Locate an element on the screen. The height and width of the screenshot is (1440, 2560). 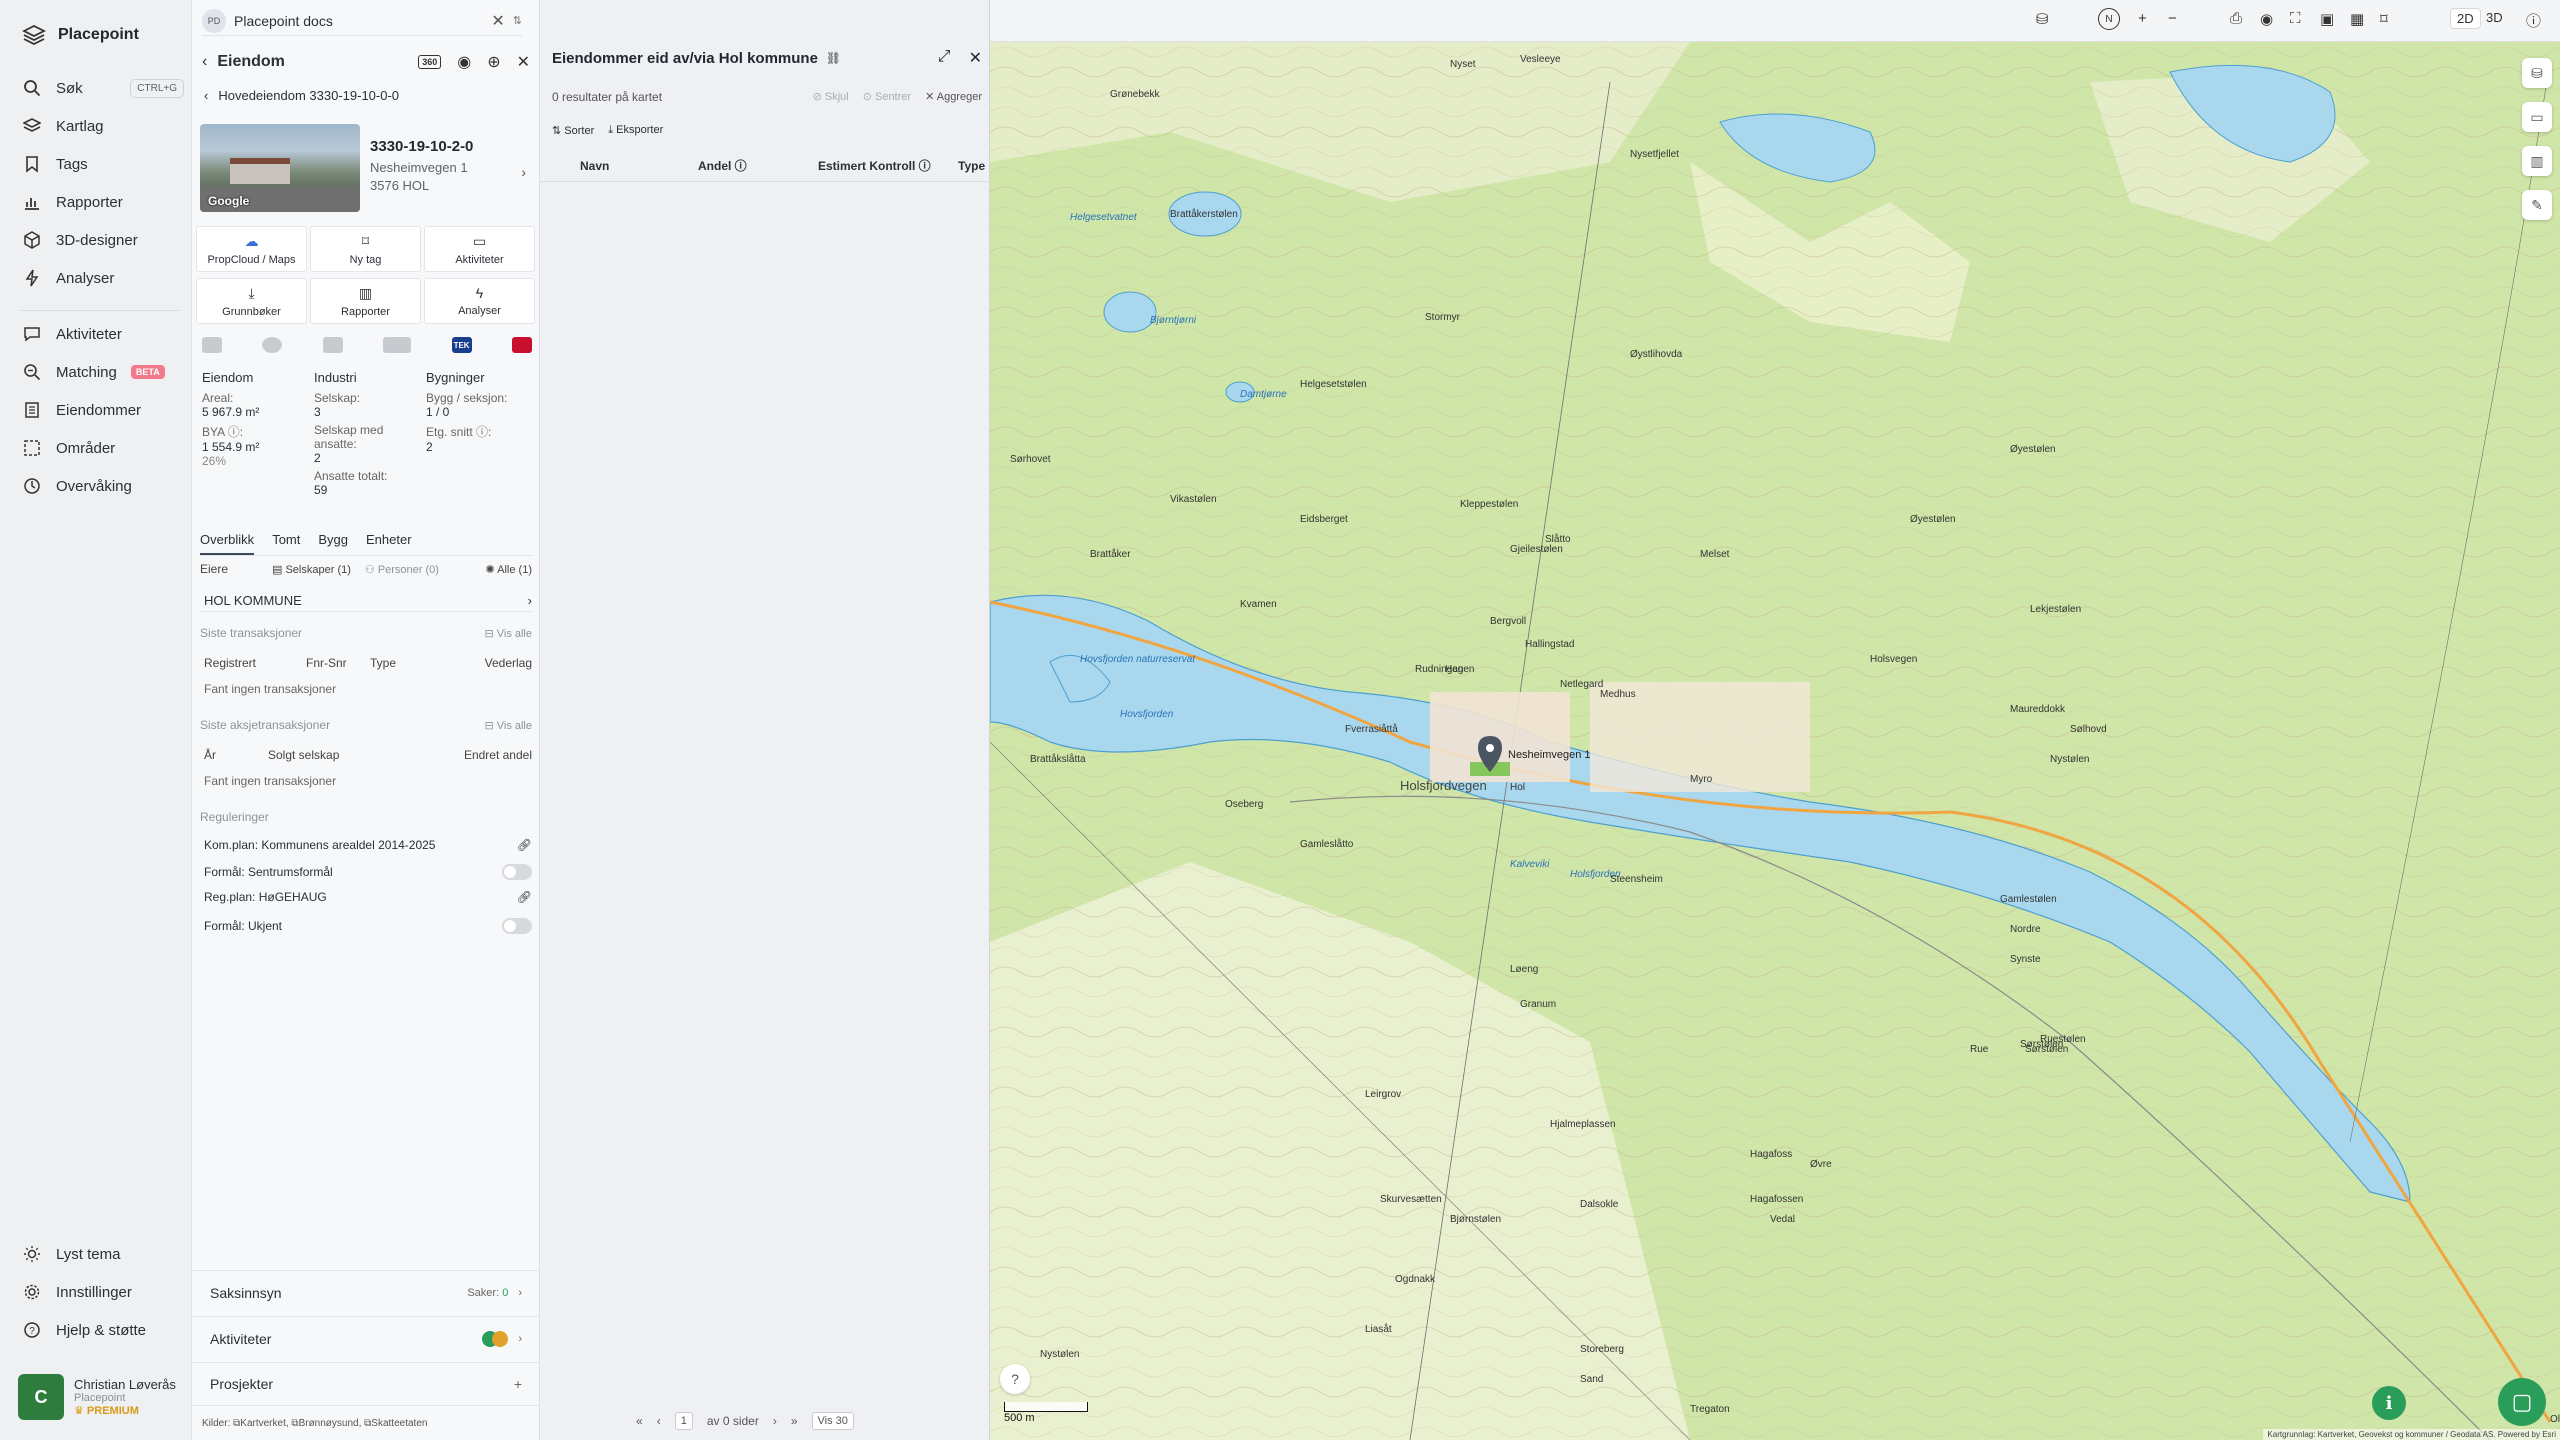
property-address: 3330-19-10-2-0 Nesheimvegen 1 3576 HOL › is located at coordinates (450, 165).